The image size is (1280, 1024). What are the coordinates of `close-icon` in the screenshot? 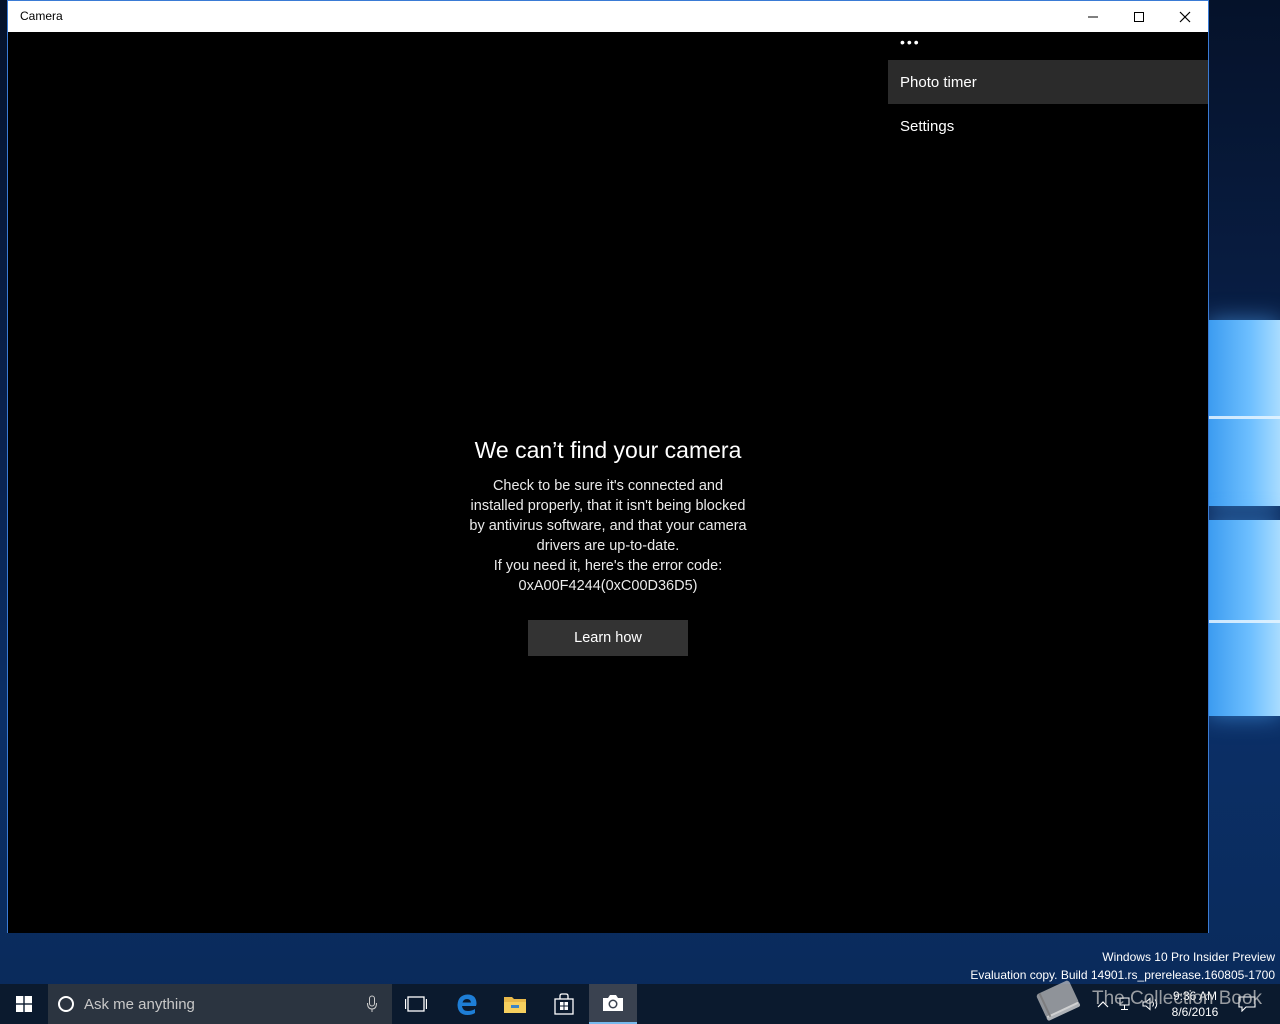 It's located at (1185, 16).